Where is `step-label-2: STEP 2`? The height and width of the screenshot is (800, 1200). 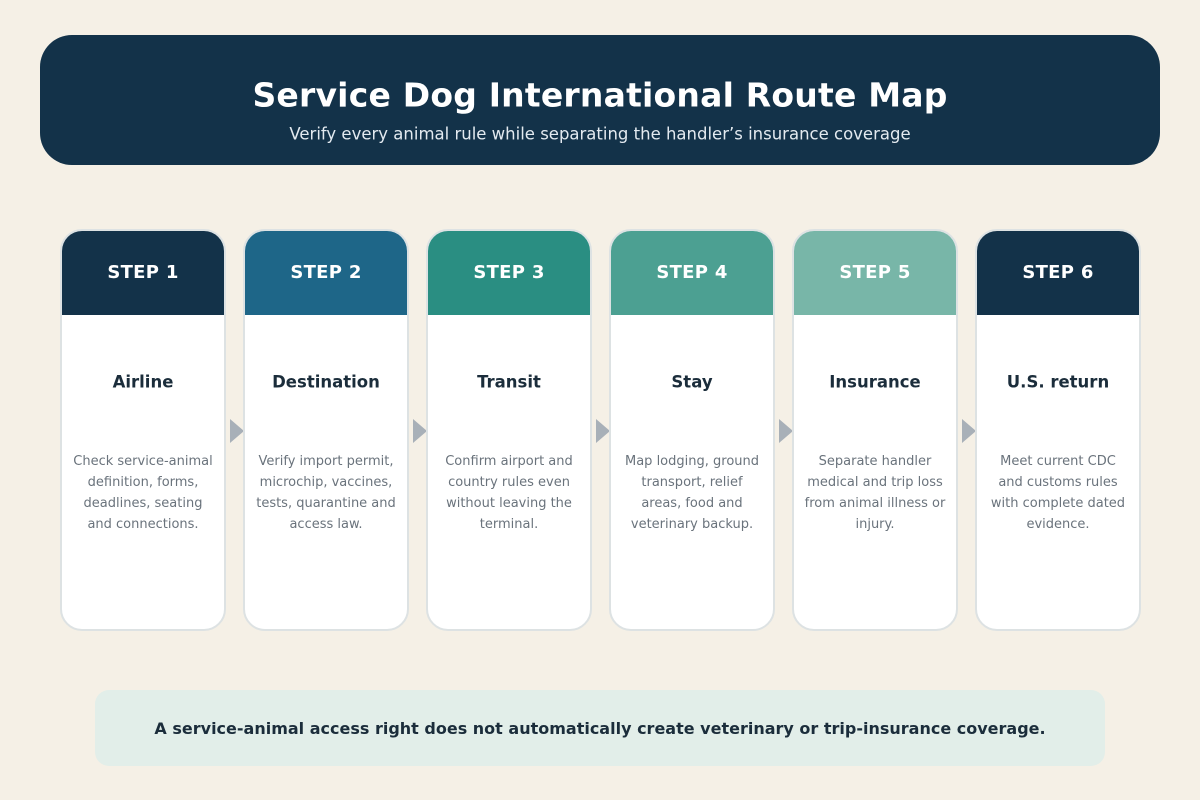
step-label-2: STEP 2 is located at coordinates (326, 272).